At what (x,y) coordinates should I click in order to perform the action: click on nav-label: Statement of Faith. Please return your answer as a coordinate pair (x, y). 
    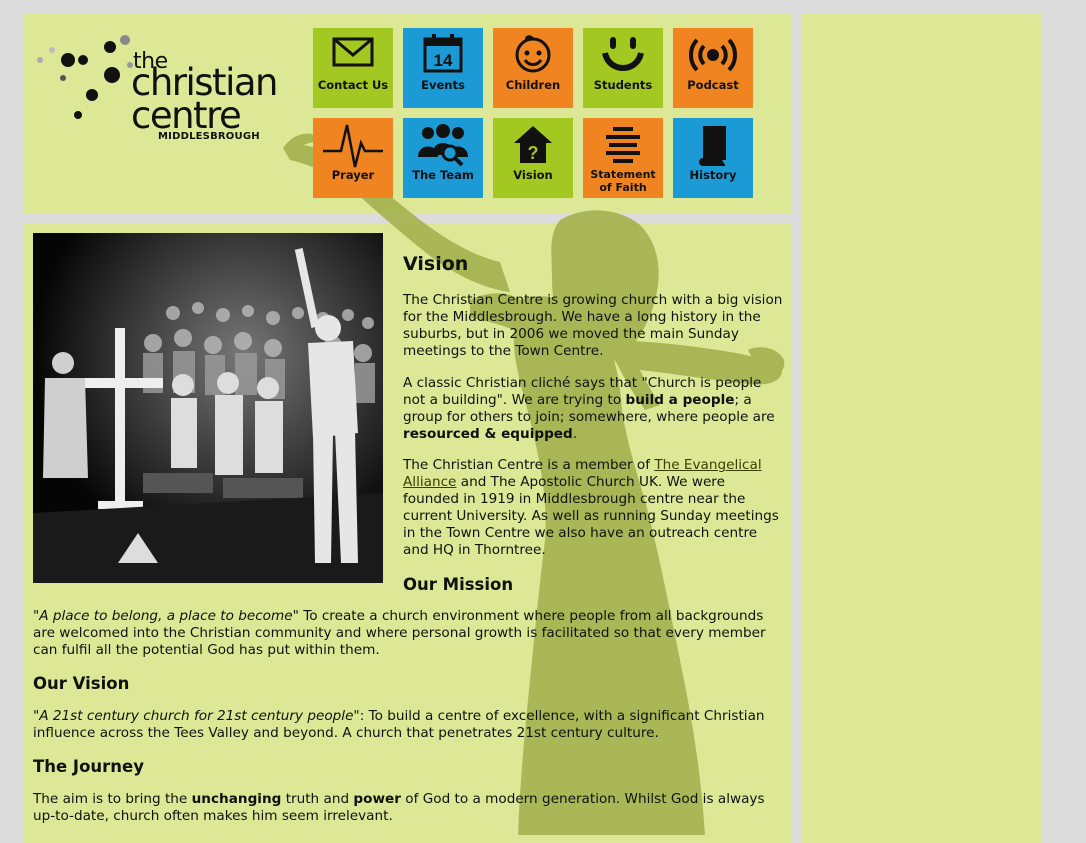
    Looking at the image, I should click on (623, 181).